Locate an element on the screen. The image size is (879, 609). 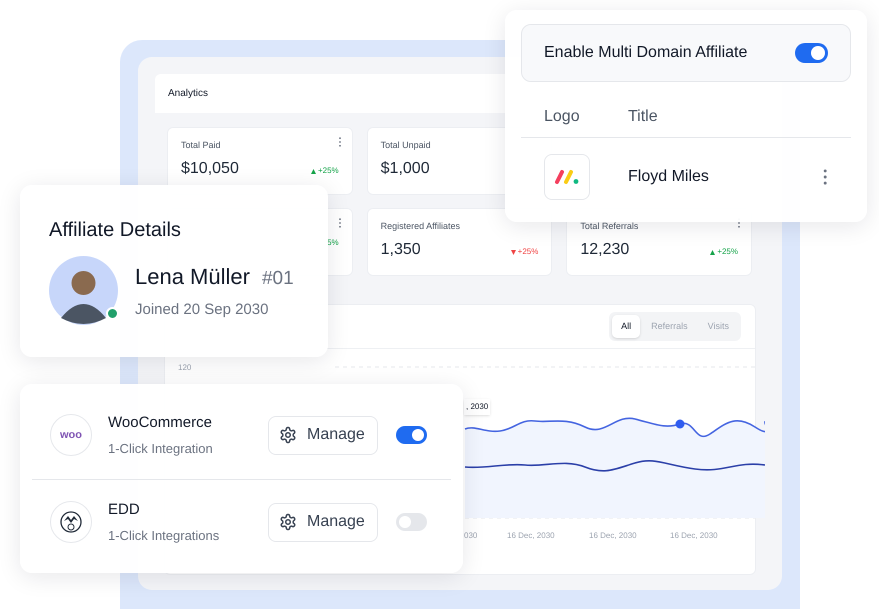
column-header: Title is located at coordinates (643, 117).